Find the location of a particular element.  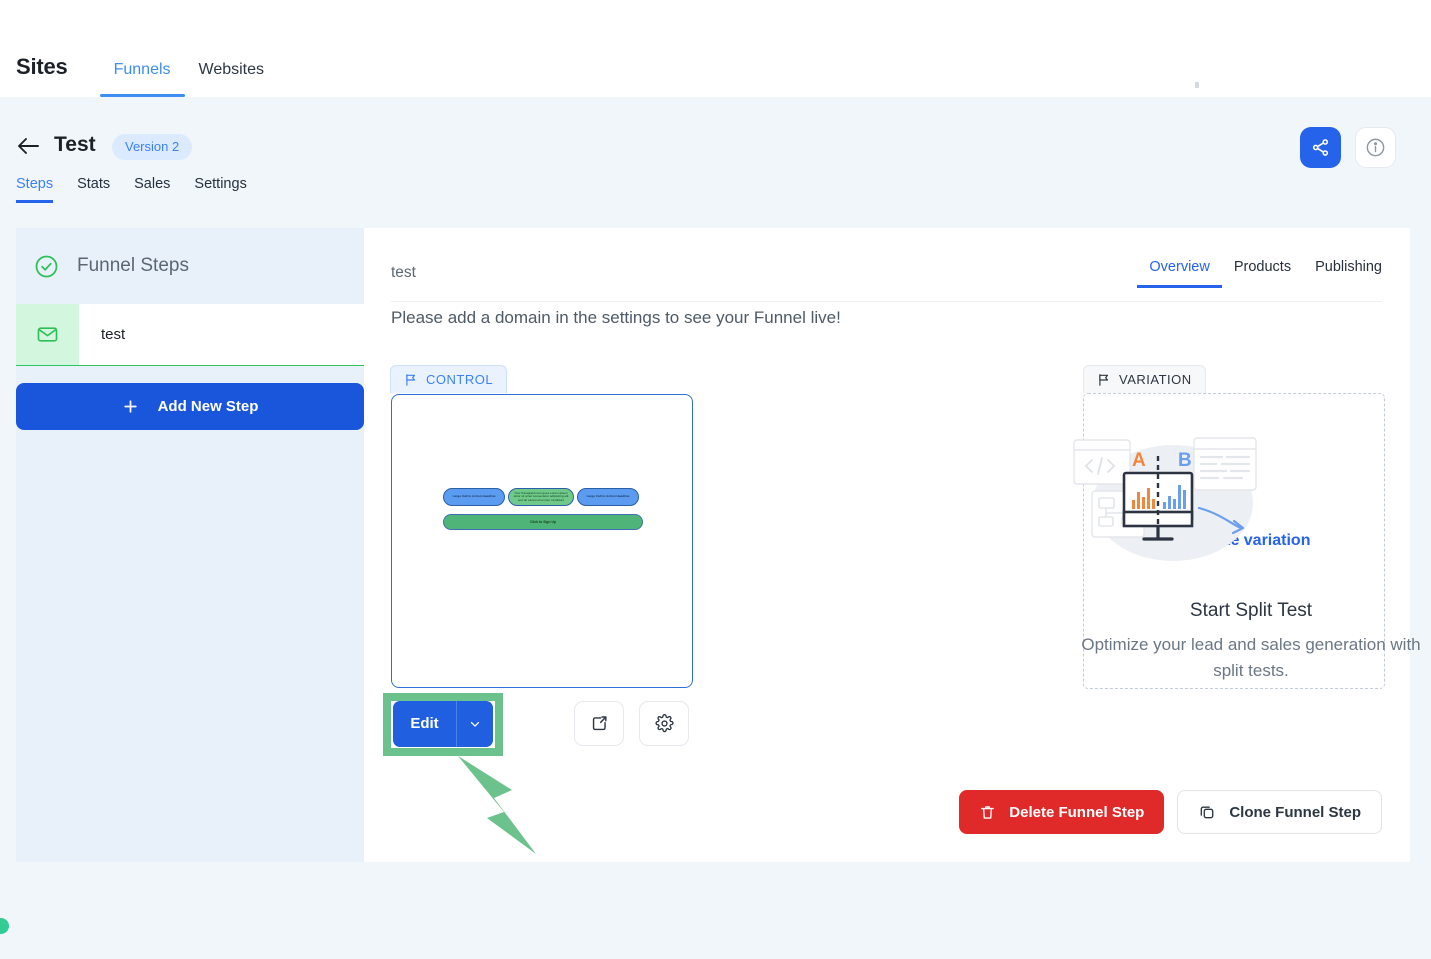

share-icon is located at coordinates (1320, 147).